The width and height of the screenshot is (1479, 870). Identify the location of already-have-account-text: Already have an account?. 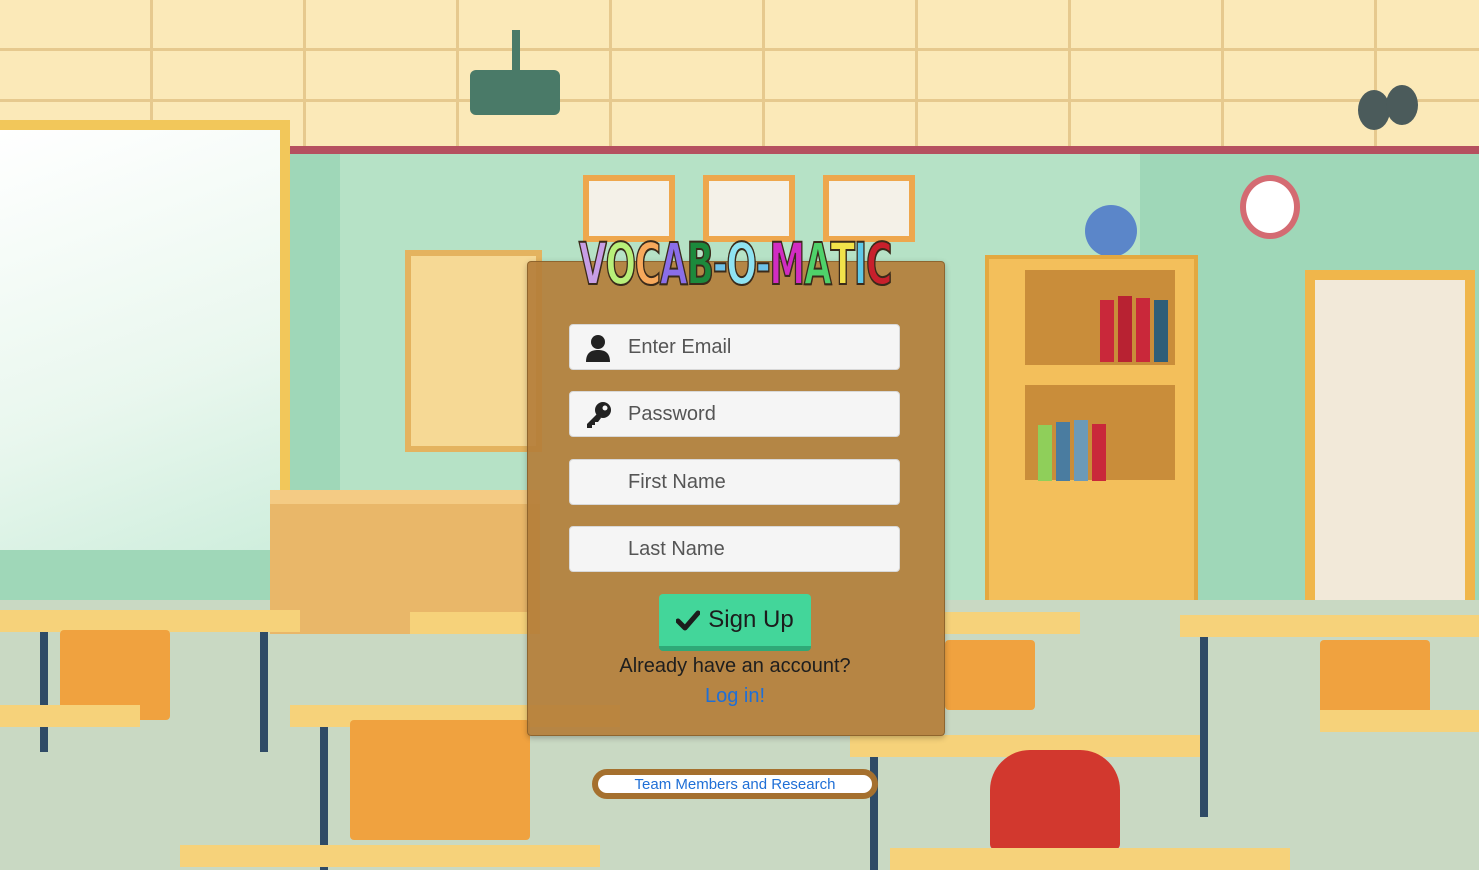
(735, 666).